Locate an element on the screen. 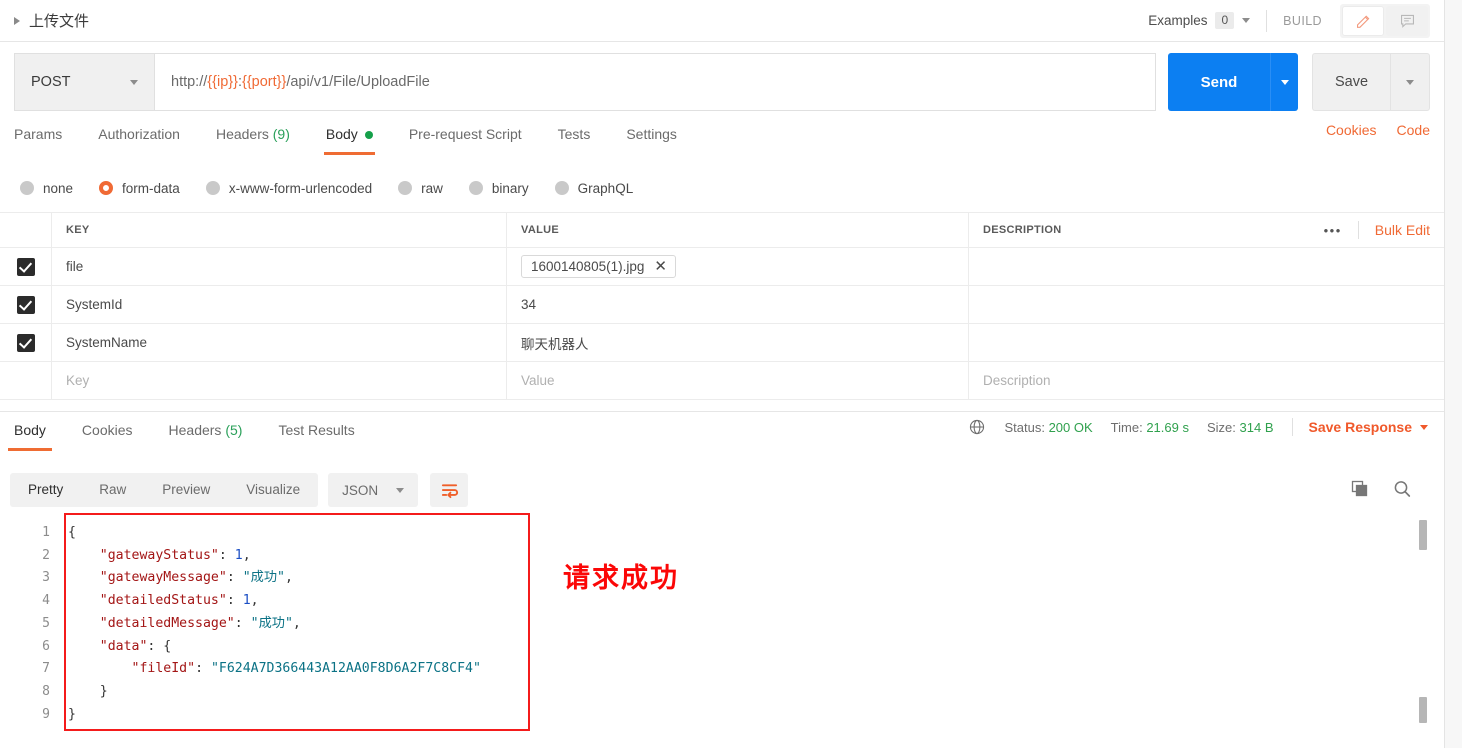 The height and width of the screenshot is (748, 1462). tab-params: Params is located at coordinates (38, 138).